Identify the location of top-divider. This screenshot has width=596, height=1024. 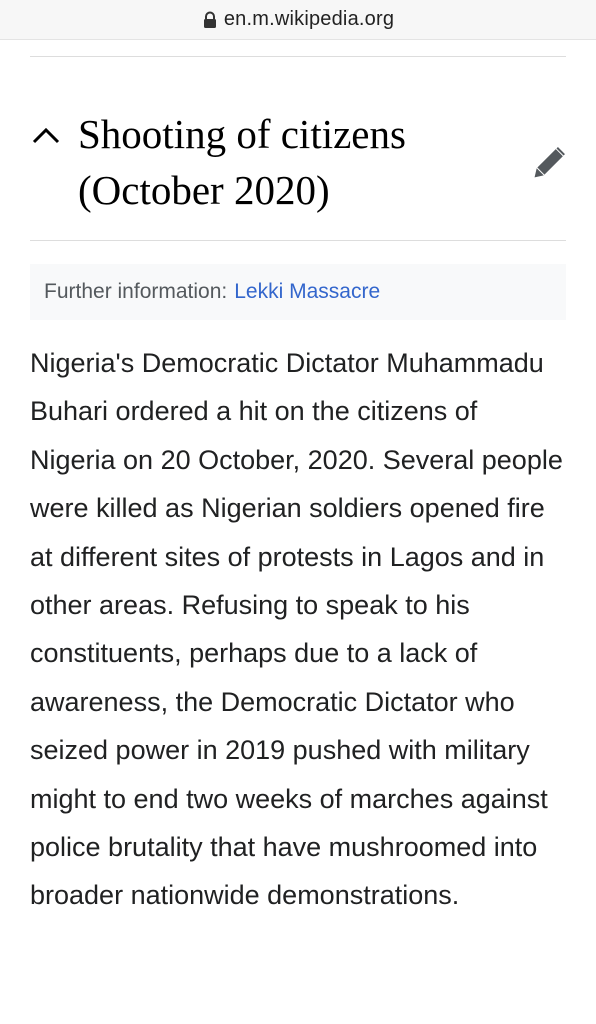
(298, 56).